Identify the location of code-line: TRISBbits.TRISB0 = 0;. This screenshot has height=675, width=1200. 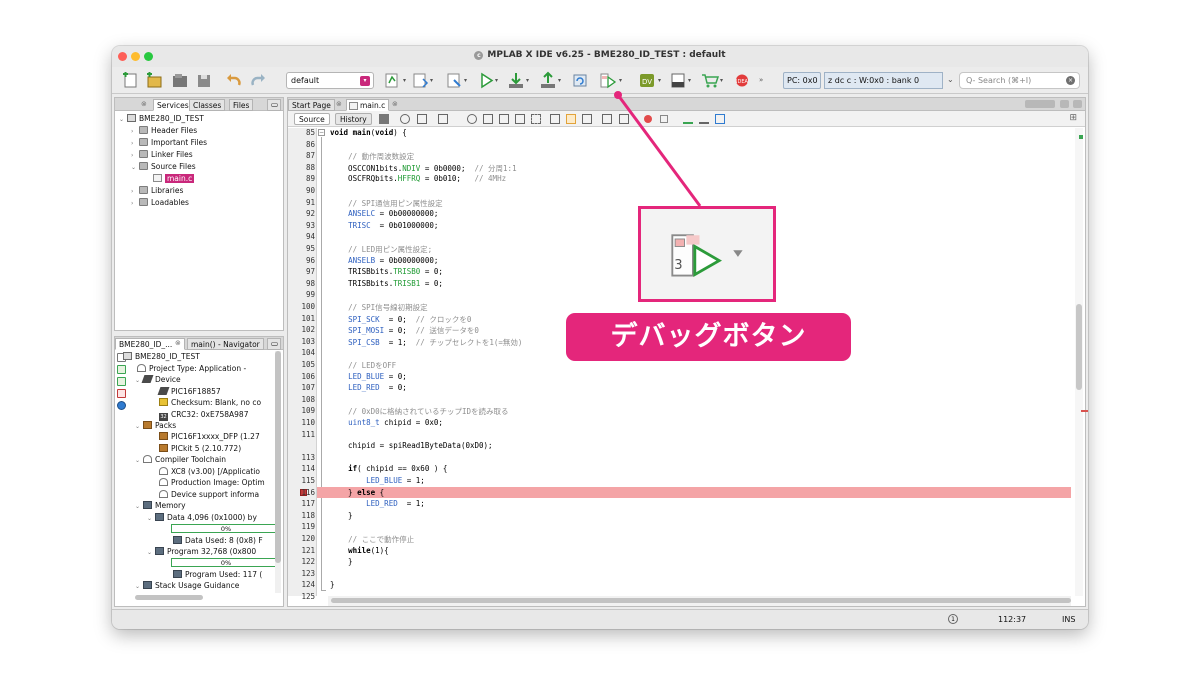
(386, 271).